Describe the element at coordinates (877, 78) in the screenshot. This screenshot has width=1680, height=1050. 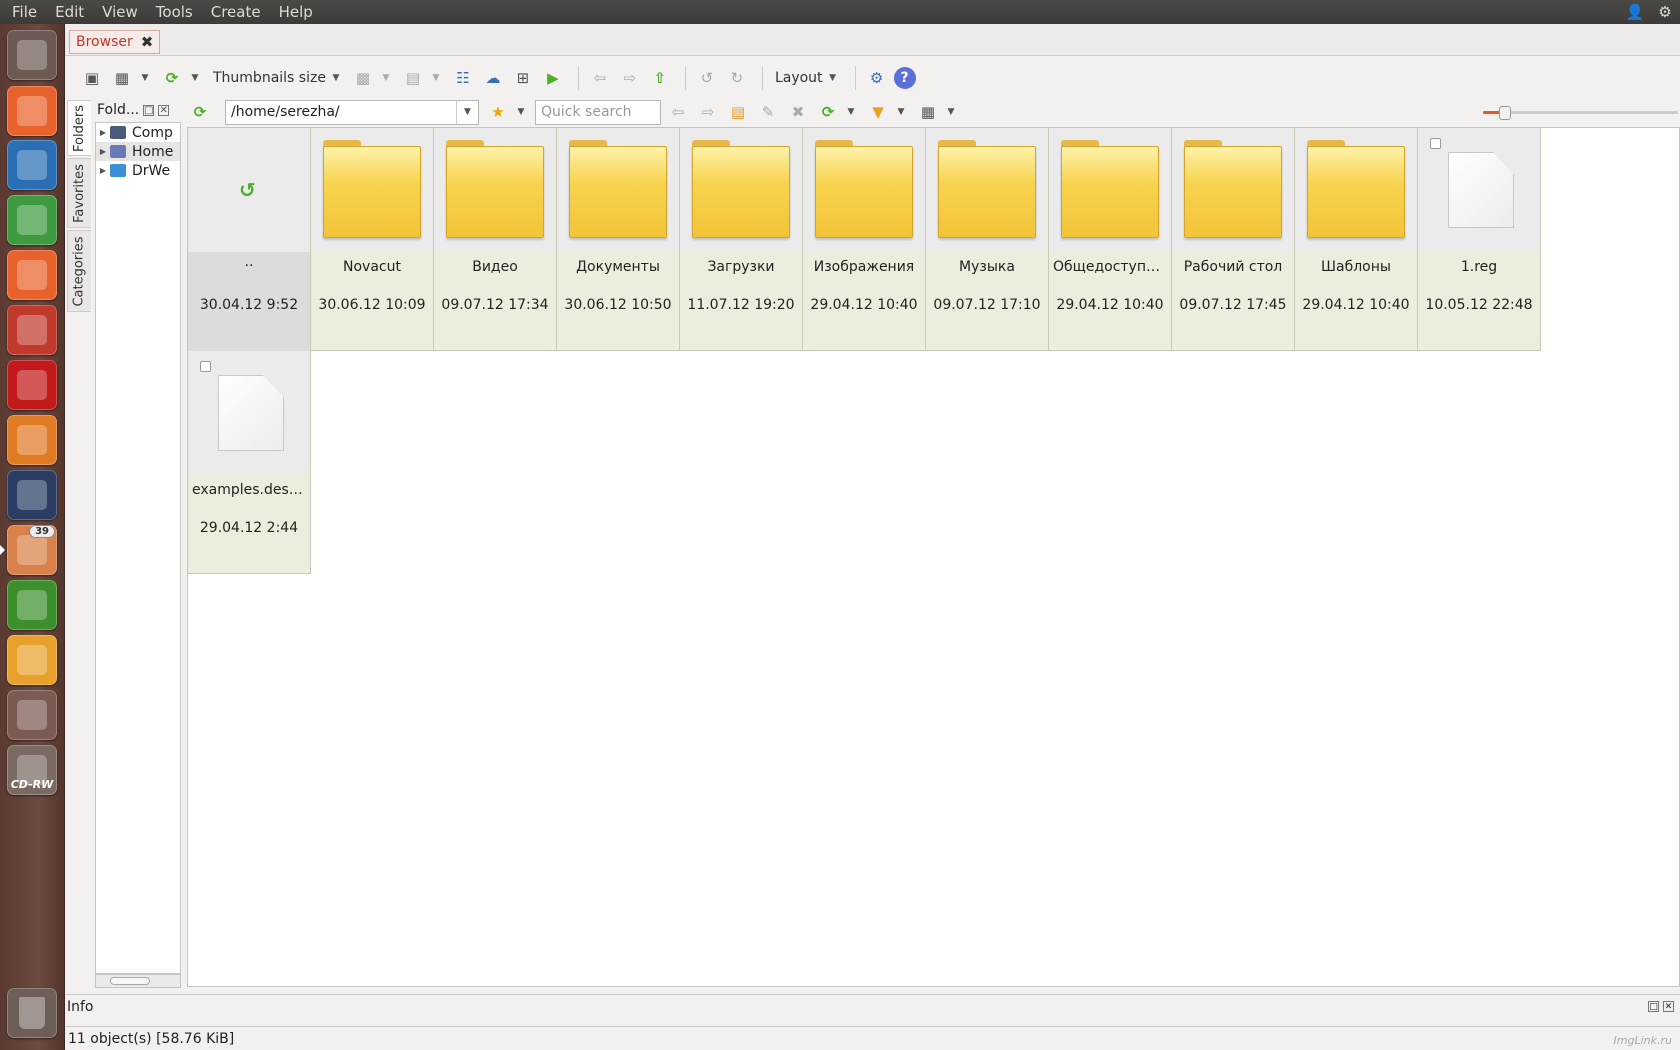
I see `settings-gear-icon: ⚙` at that location.